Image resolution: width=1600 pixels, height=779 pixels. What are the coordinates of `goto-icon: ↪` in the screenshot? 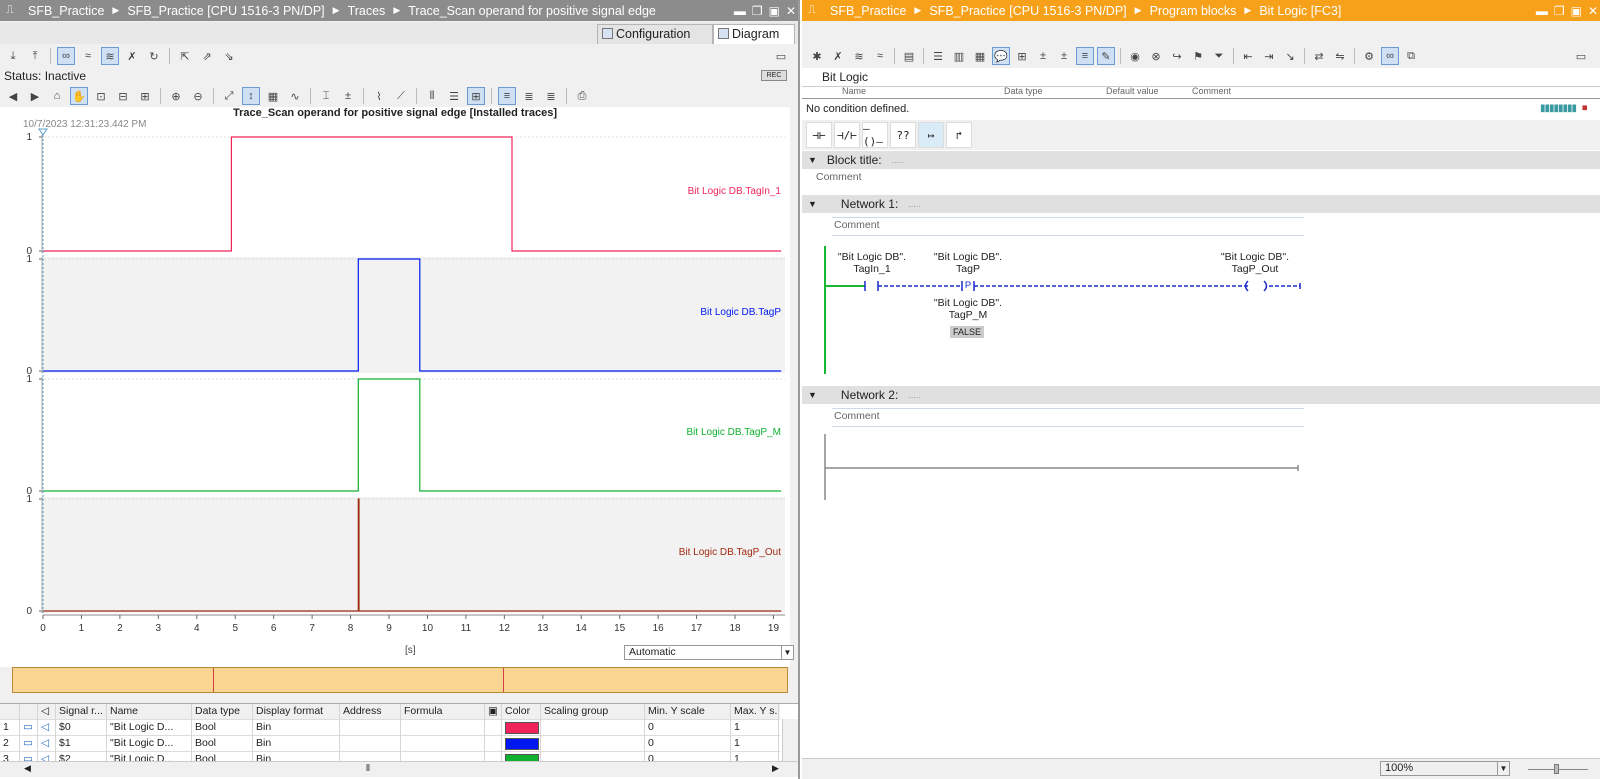 It's located at (1177, 56).